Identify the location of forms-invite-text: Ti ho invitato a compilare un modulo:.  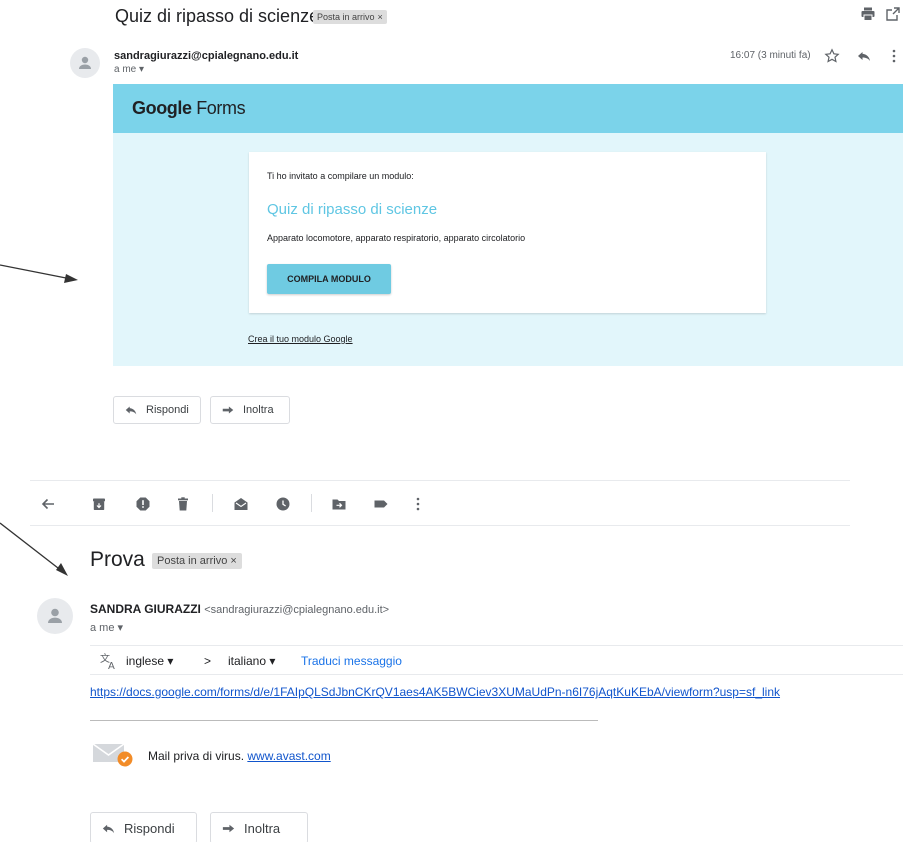
(340, 176).